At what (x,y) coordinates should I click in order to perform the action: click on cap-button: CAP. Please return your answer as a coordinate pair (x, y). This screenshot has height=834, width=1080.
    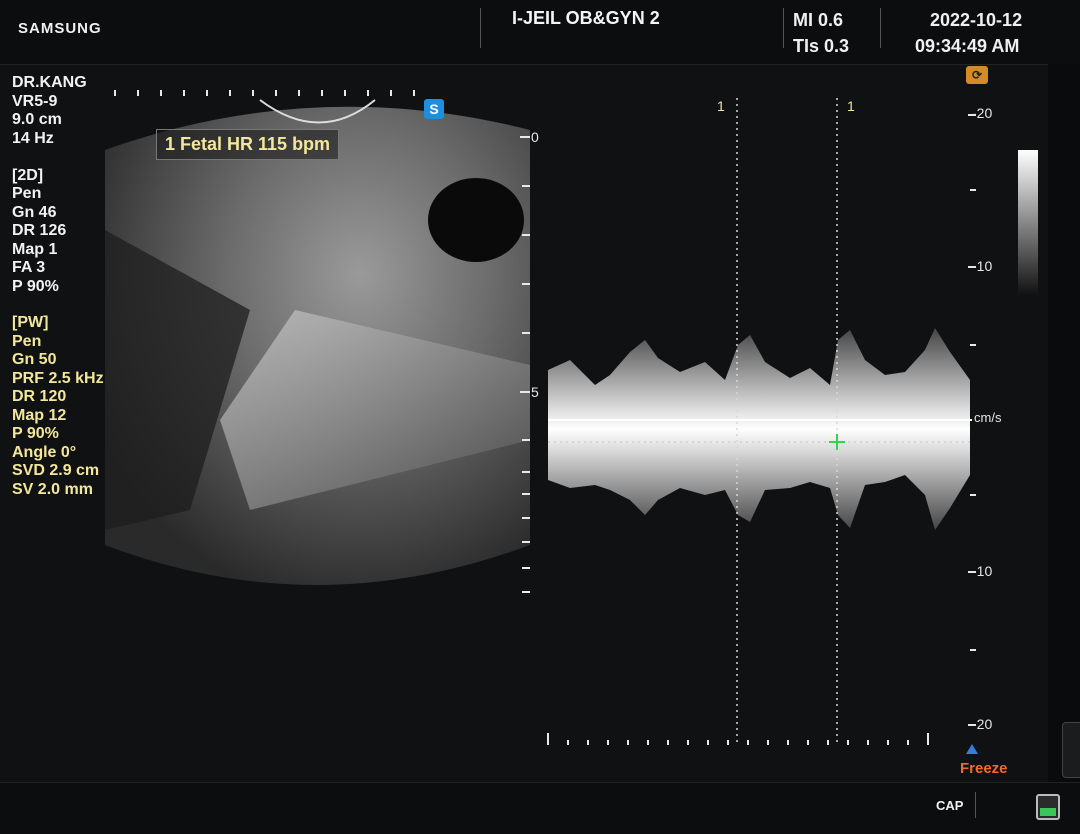
    Looking at the image, I should click on (949, 805).